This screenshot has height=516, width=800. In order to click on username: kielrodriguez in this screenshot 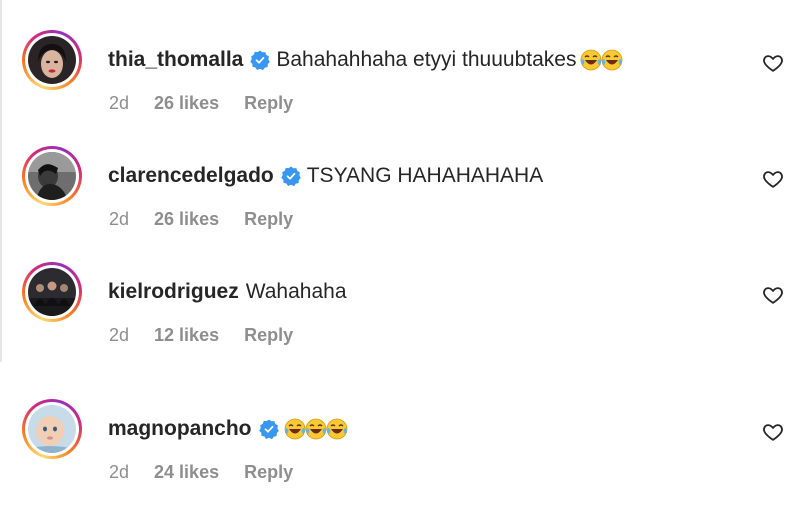, I will do `click(173, 292)`.